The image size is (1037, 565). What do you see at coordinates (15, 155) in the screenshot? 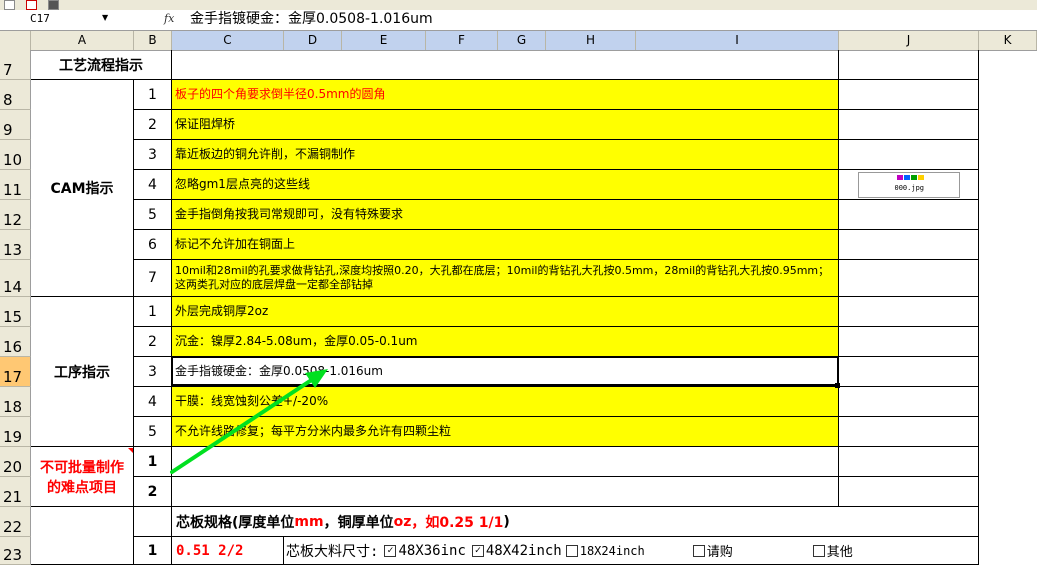
I see `row-header-10: 10` at bounding box center [15, 155].